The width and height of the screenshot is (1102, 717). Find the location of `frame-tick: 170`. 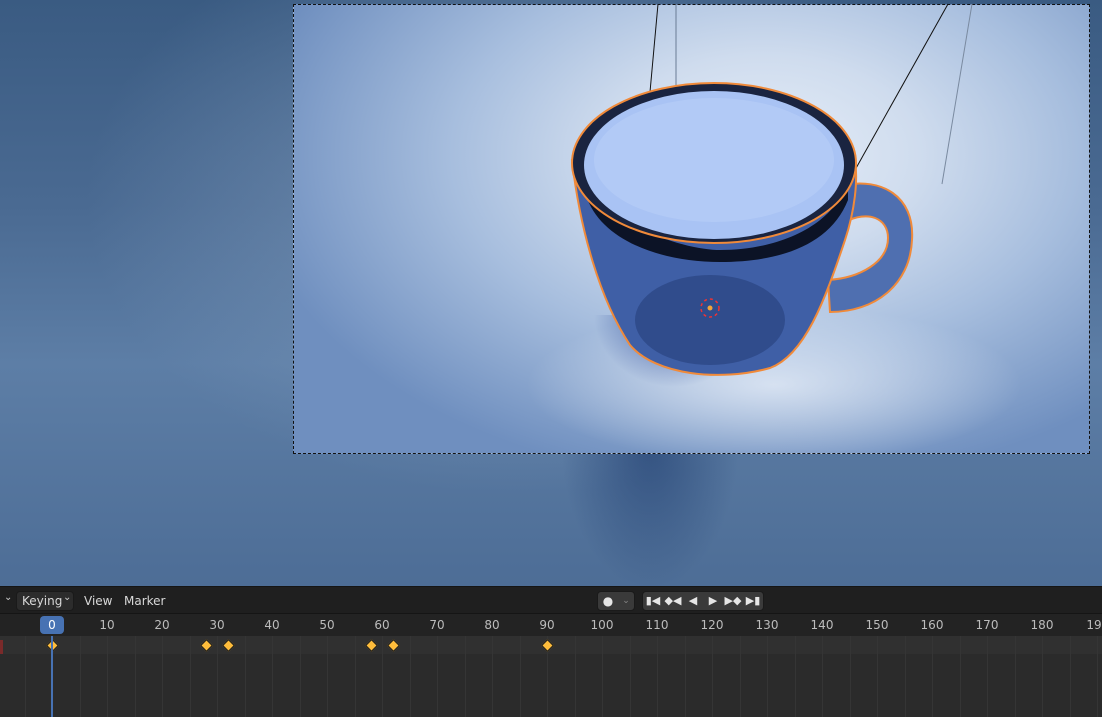

frame-tick: 170 is located at coordinates (987, 625).